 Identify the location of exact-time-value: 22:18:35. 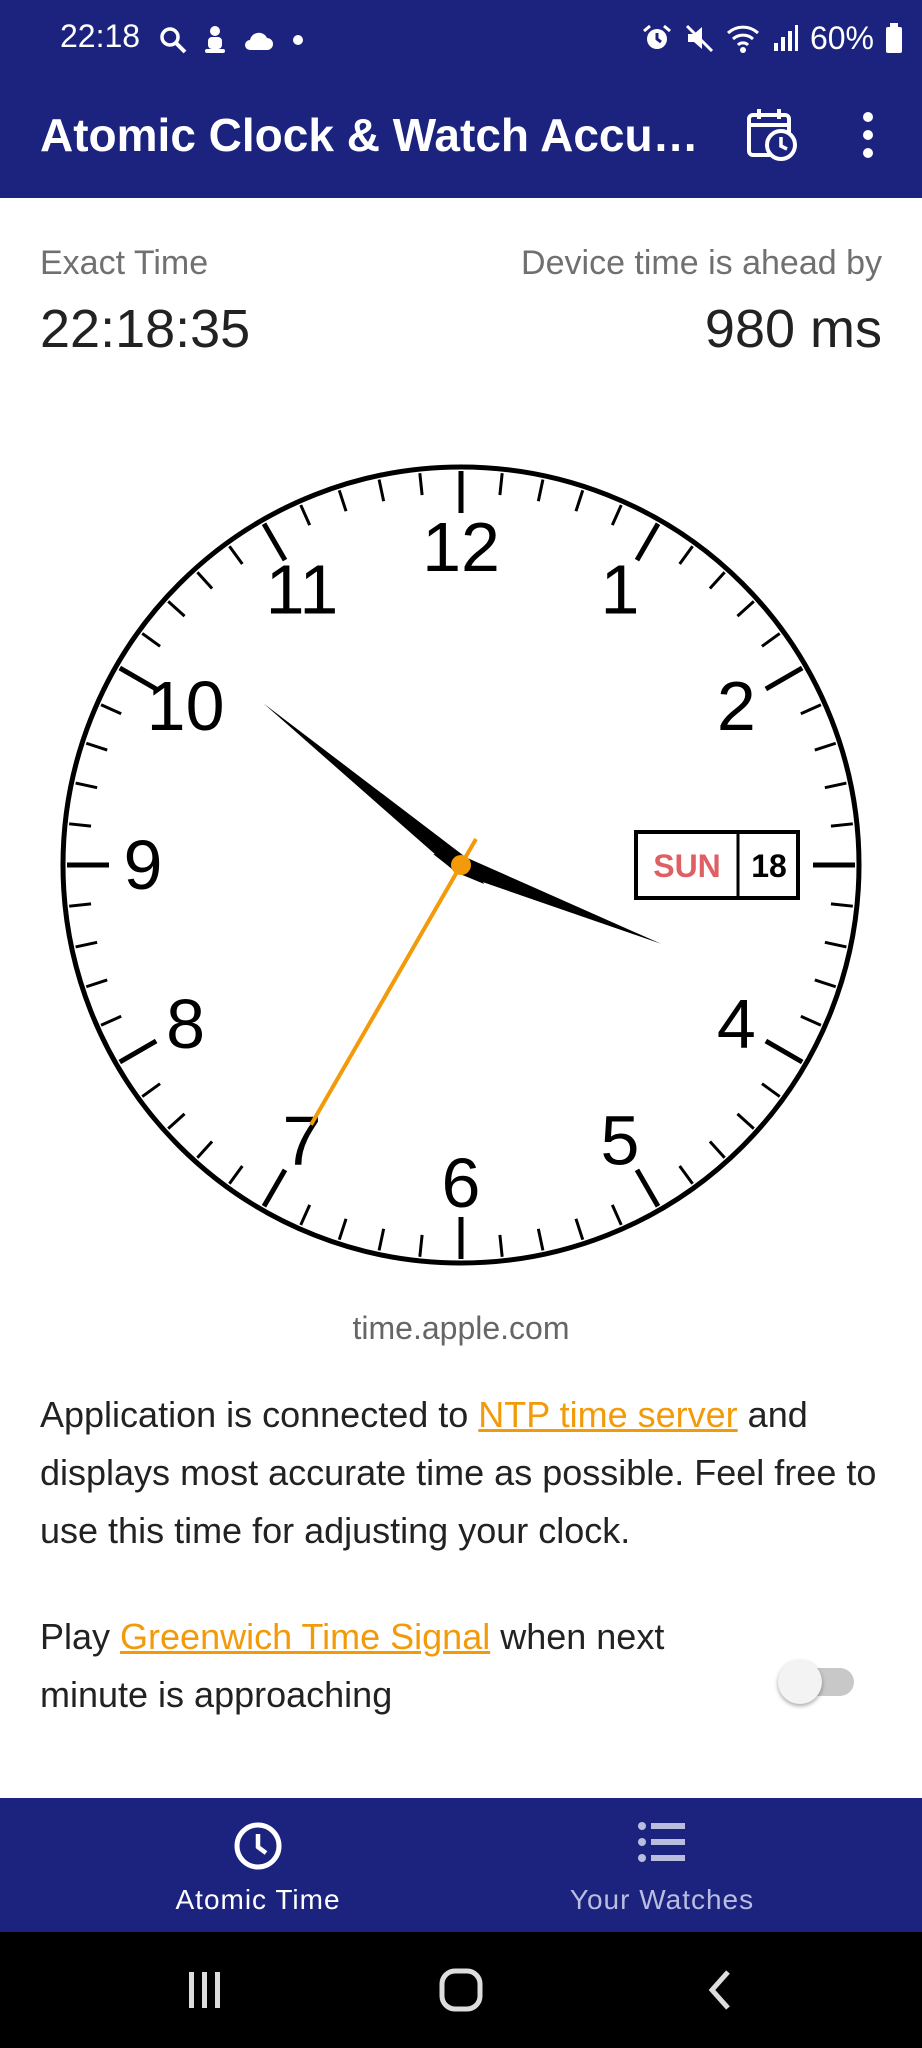
(145, 329).